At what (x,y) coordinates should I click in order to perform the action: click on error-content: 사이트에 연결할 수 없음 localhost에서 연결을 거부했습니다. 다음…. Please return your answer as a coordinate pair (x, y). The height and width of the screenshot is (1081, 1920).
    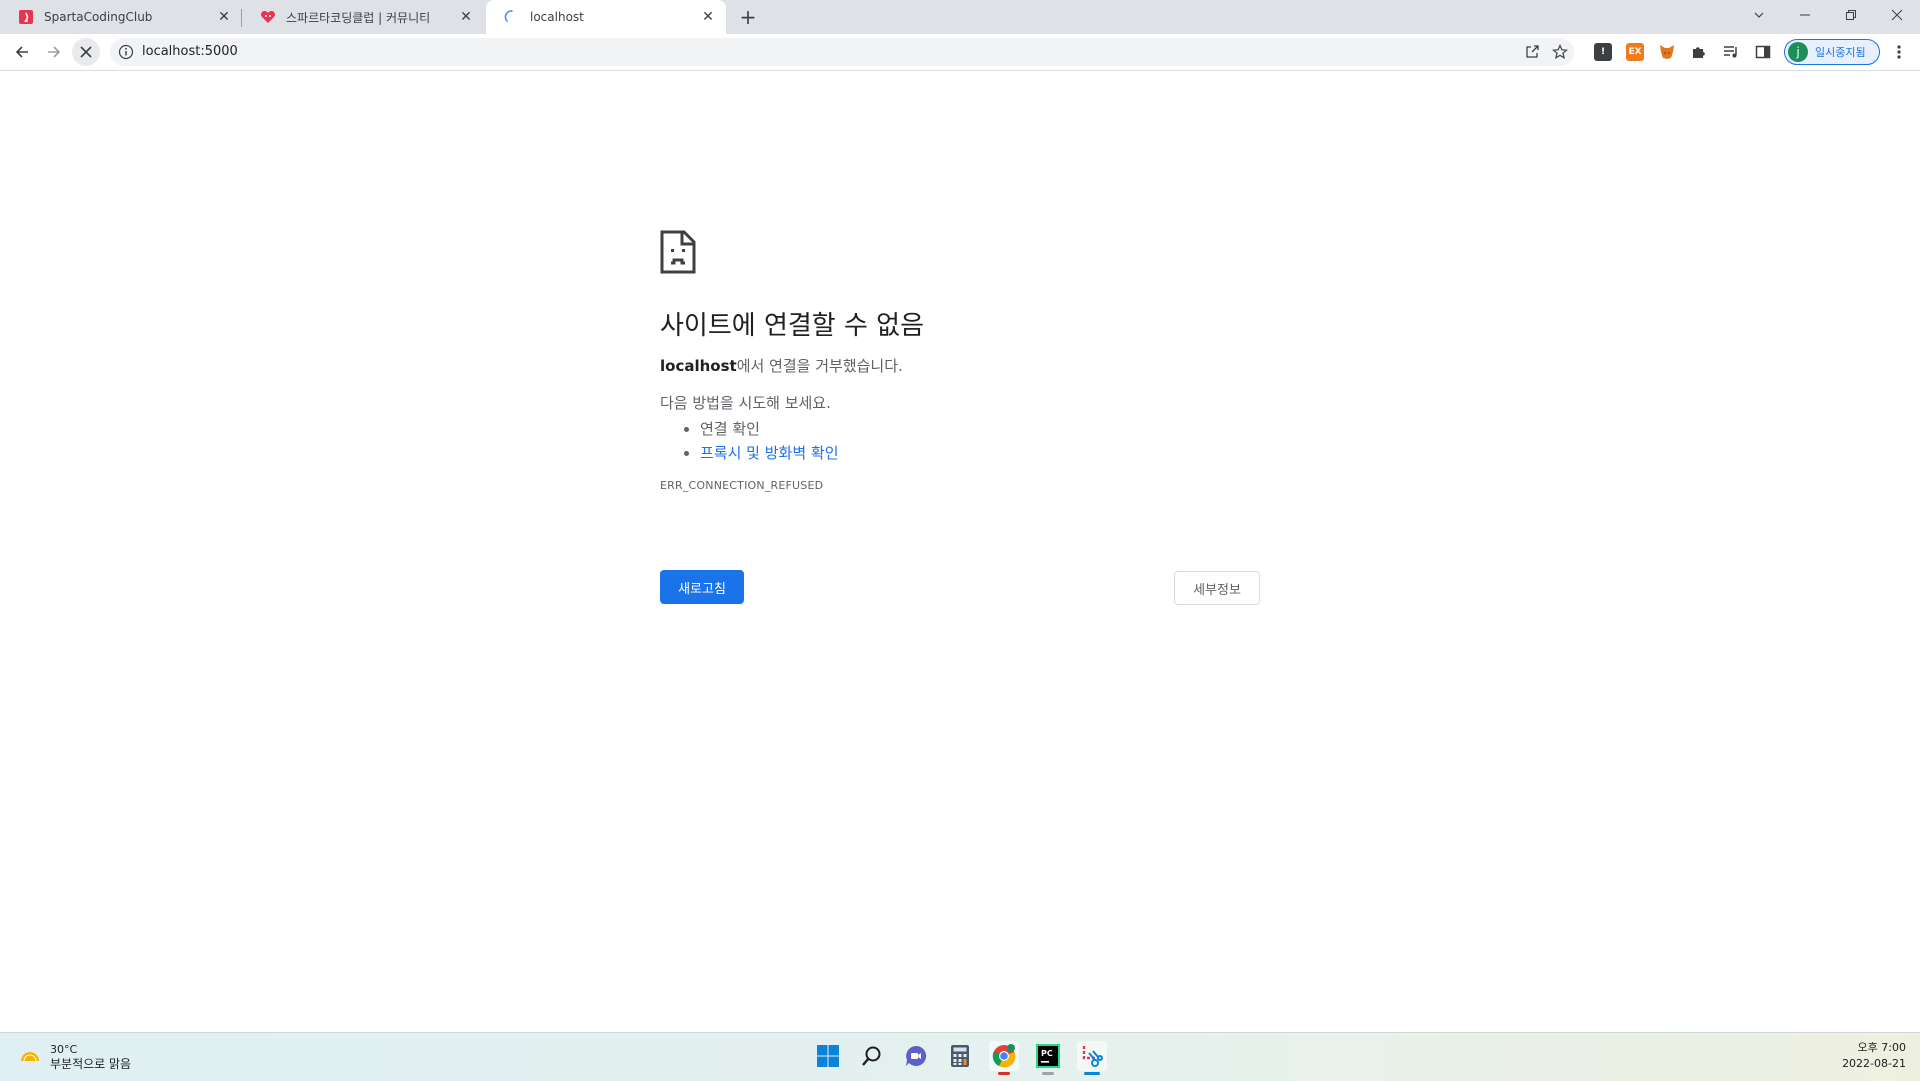
    Looking at the image, I should click on (960, 361).